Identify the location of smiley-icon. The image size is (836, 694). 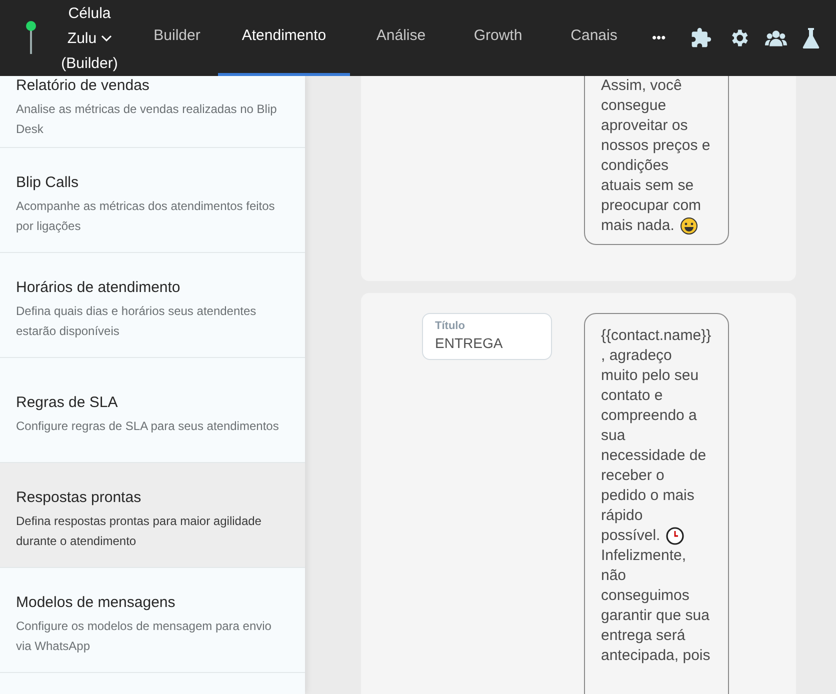
(689, 226).